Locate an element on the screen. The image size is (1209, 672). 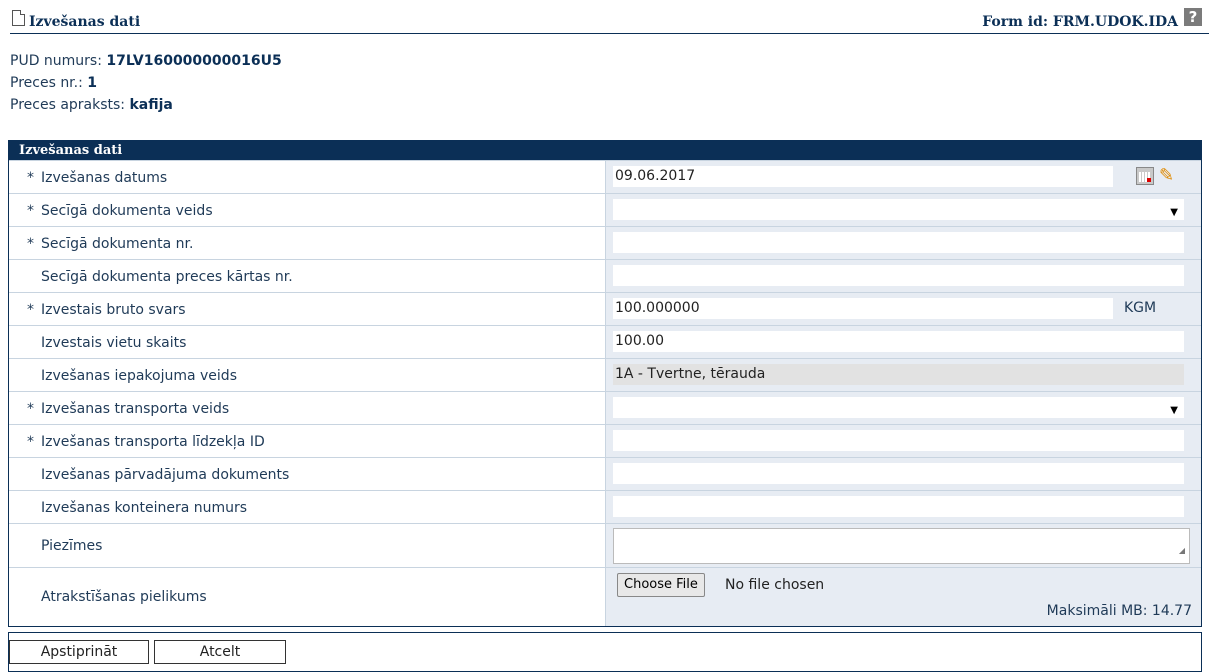
field-label: Izvešanas transporta līdzekļa ID is located at coordinates (153, 441).